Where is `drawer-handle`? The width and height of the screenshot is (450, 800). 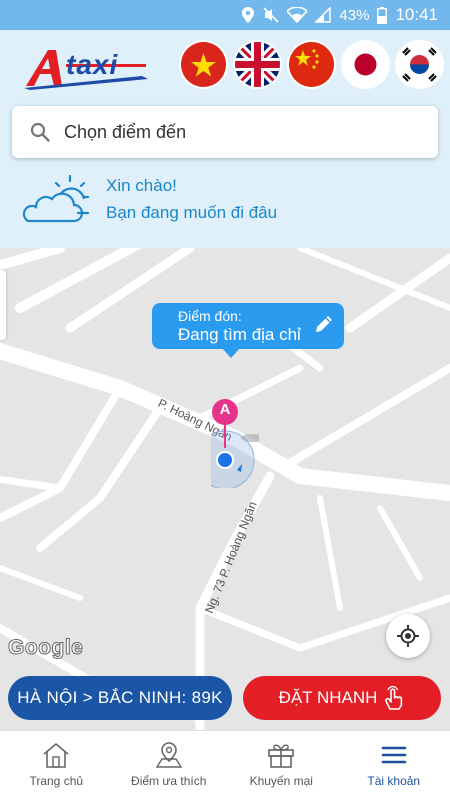
drawer-handle is located at coordinates (3, 305).